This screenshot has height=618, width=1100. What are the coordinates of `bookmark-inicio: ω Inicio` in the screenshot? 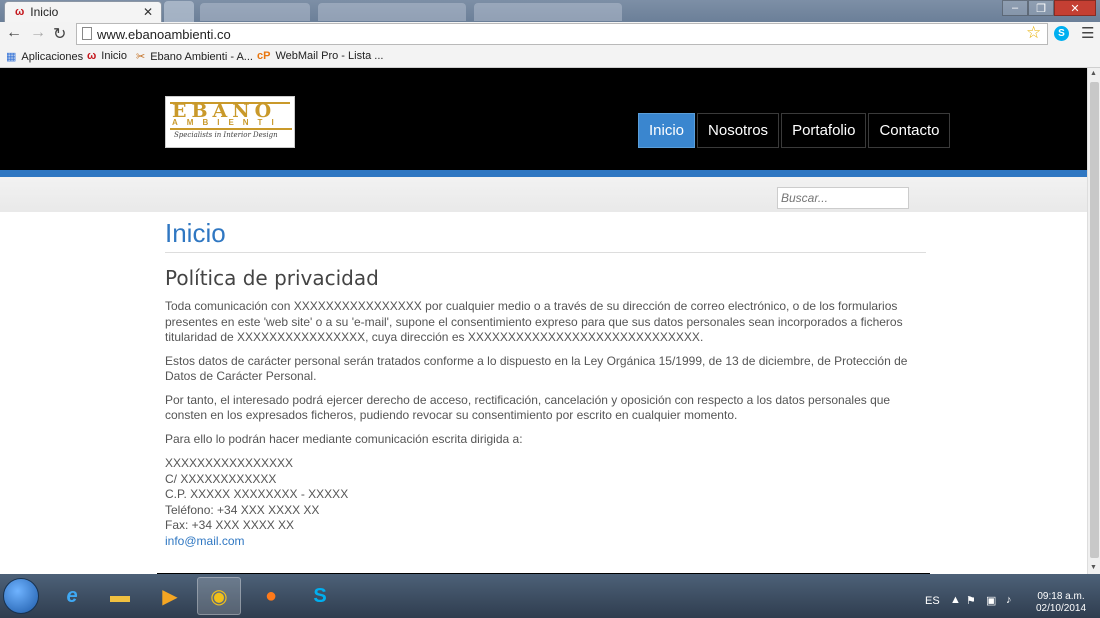 It's located at (107, 56).